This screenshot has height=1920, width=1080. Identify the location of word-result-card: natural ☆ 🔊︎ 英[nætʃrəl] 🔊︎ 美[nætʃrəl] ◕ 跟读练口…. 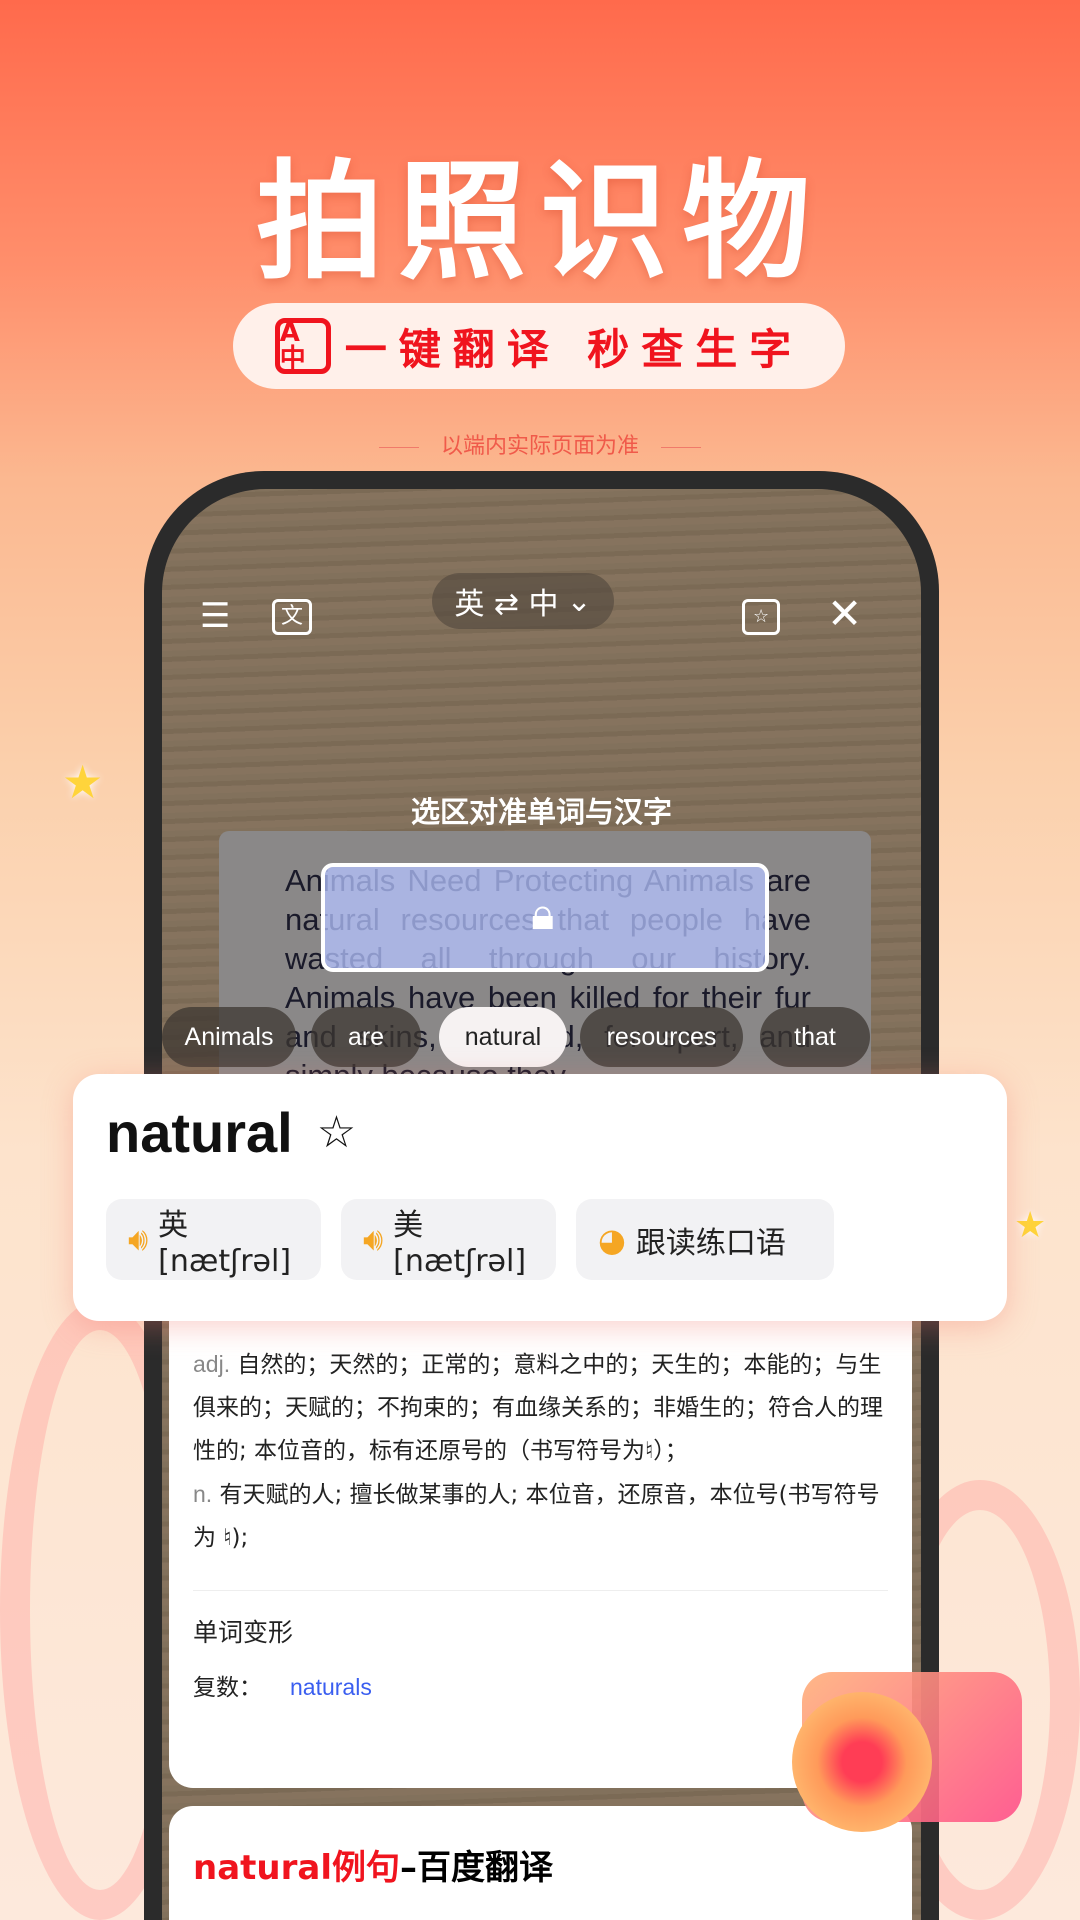
(540, 1197).